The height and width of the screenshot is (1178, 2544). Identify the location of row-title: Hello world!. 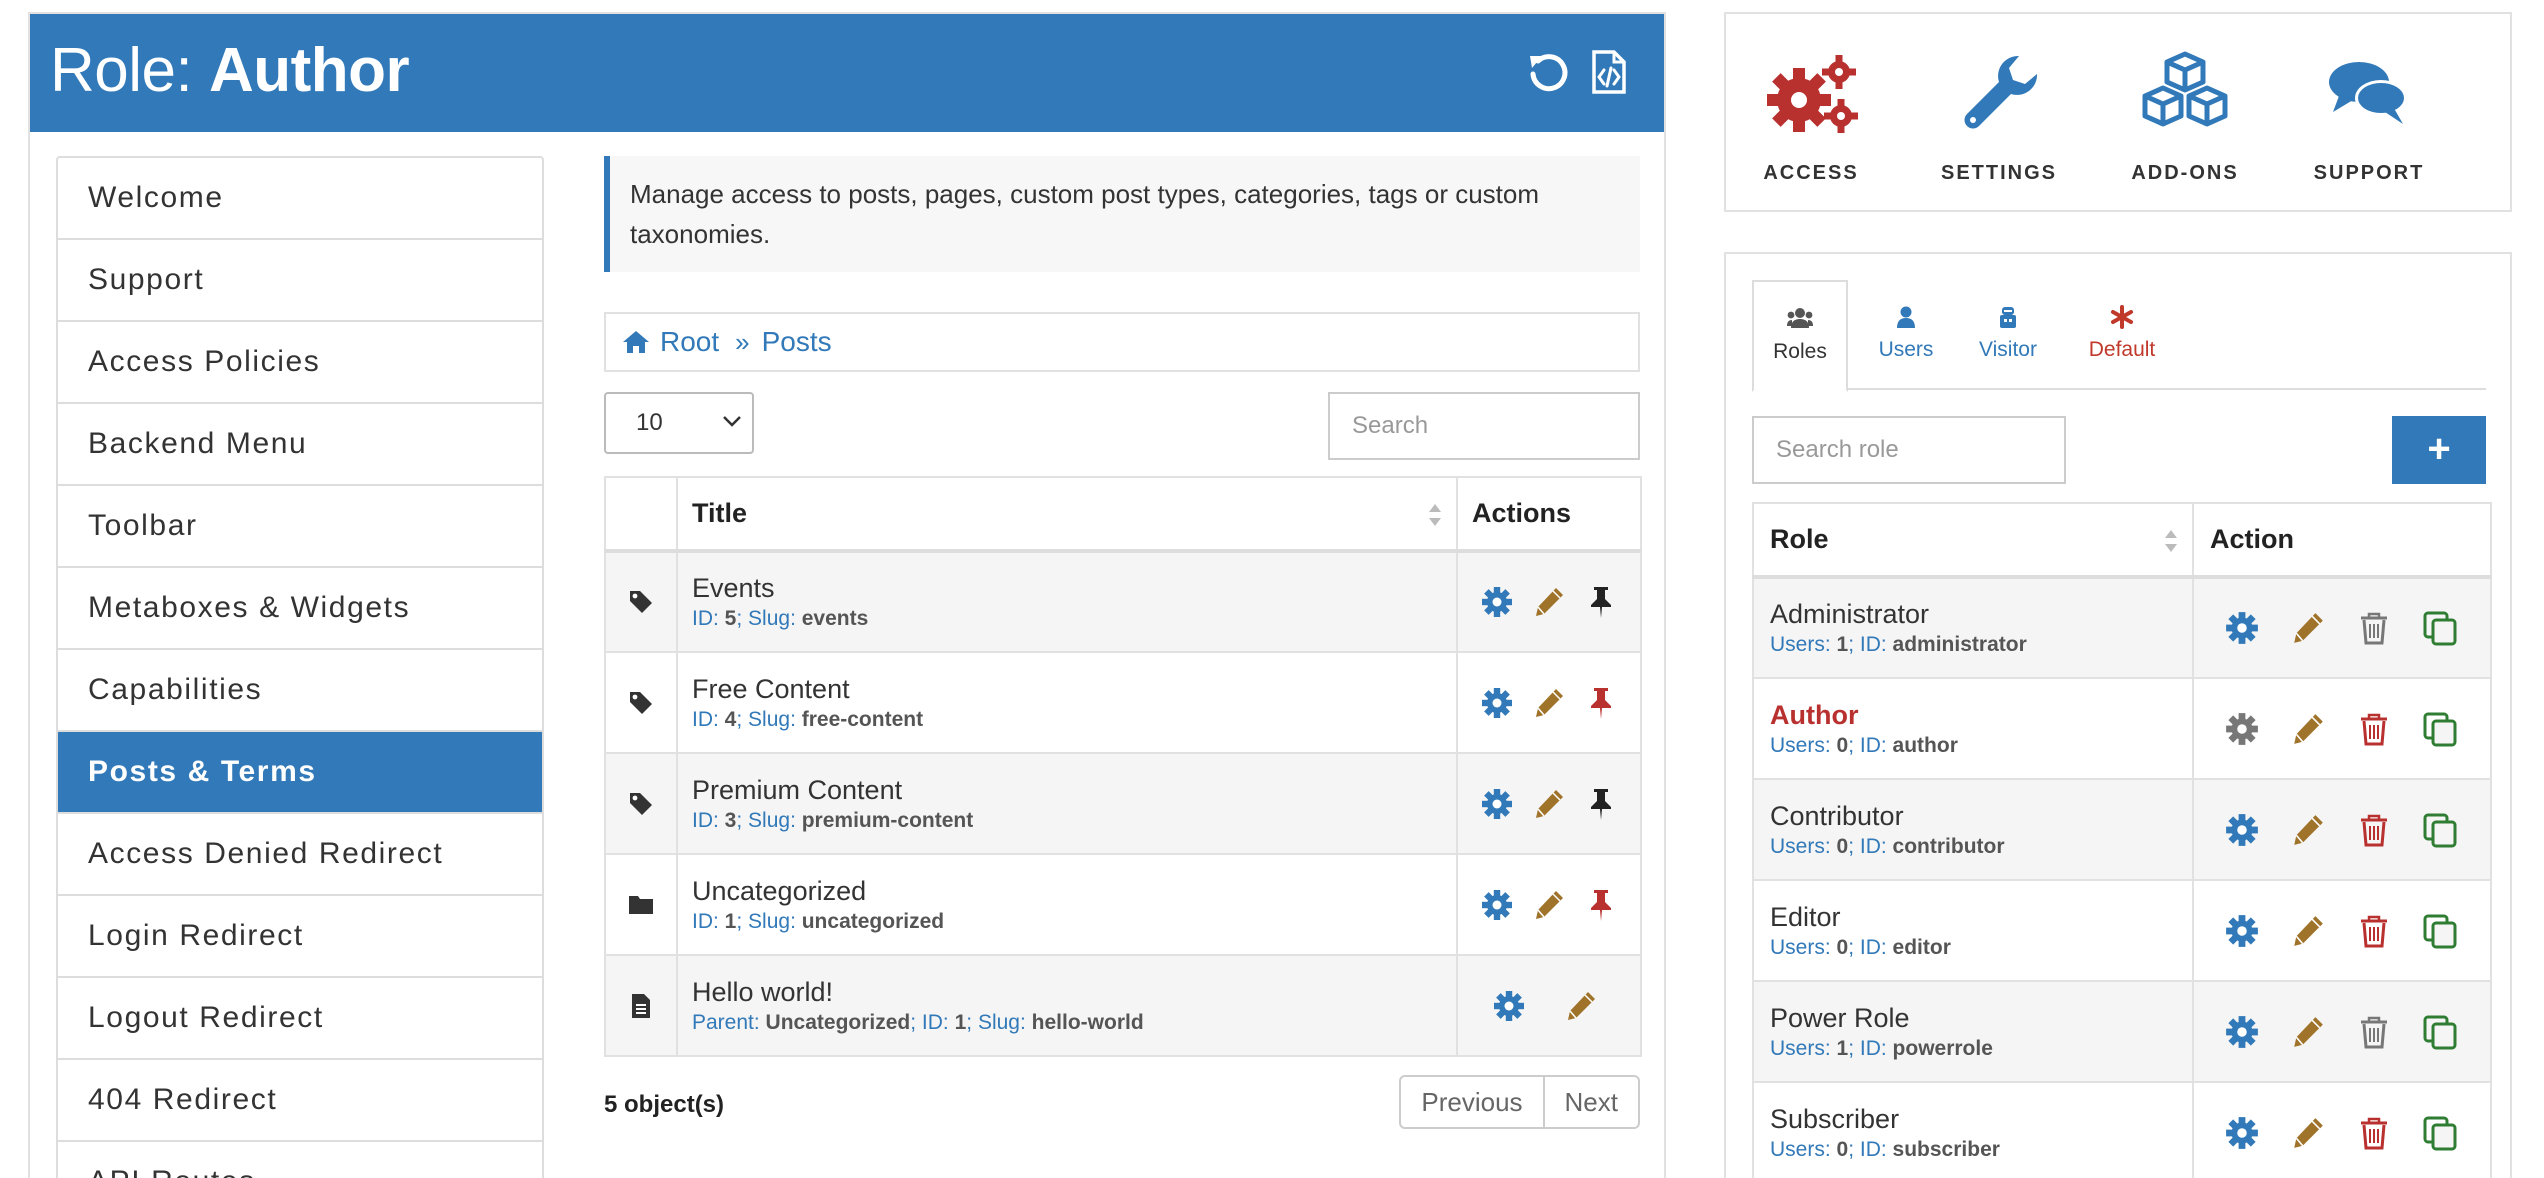
(1067, 992).